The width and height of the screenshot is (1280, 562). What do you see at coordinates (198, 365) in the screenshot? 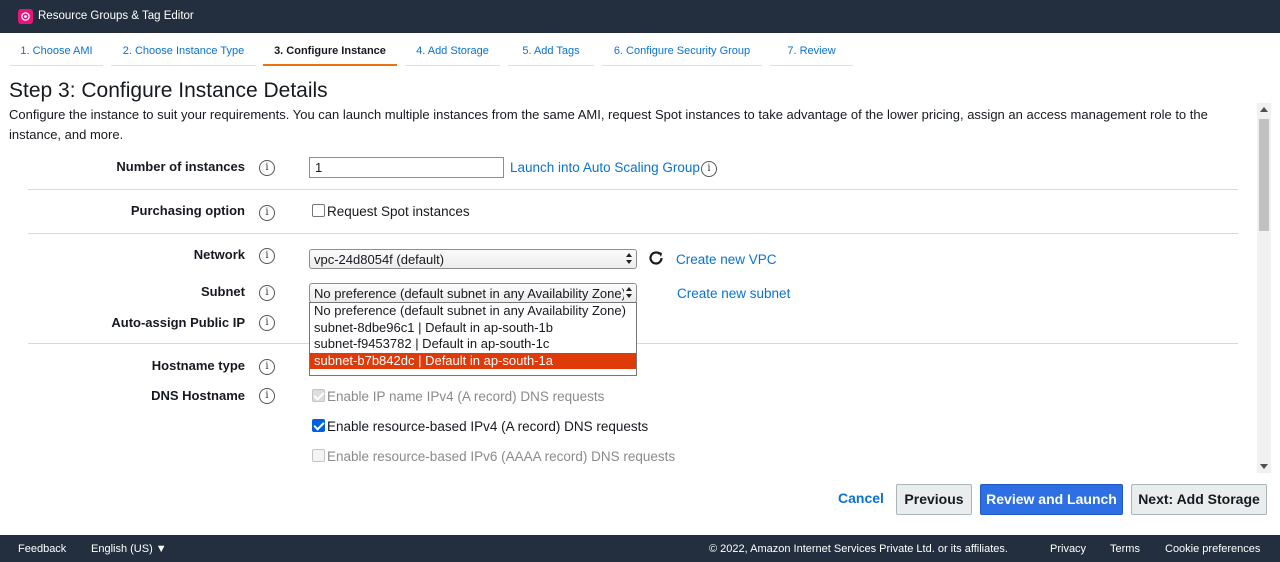
I see `hostname-type-label: Hostname type` at bounding box center [198, 365].